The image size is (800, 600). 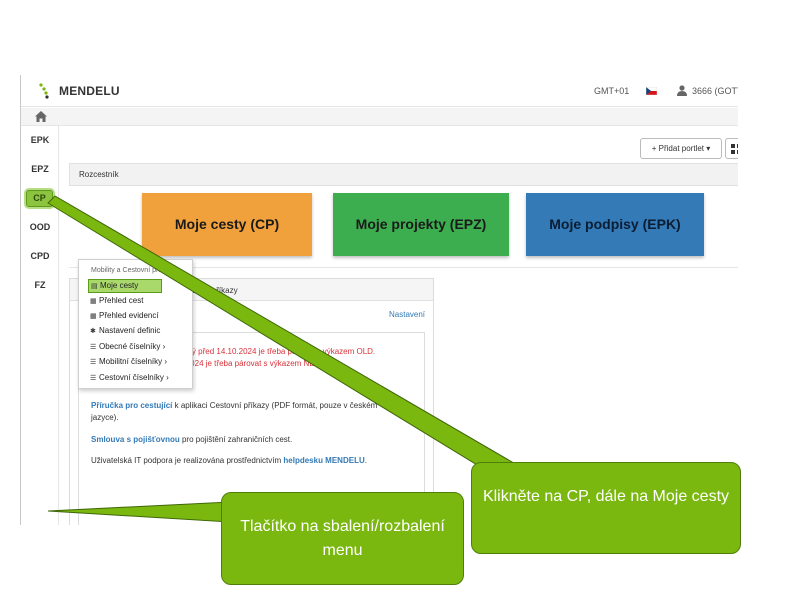 What do you see at coordinates (606, 508) in the screenshot?
I see `callout-click-cp: Klikněte na CP, dále na Moje cesty` at bounding box center [606, 508].